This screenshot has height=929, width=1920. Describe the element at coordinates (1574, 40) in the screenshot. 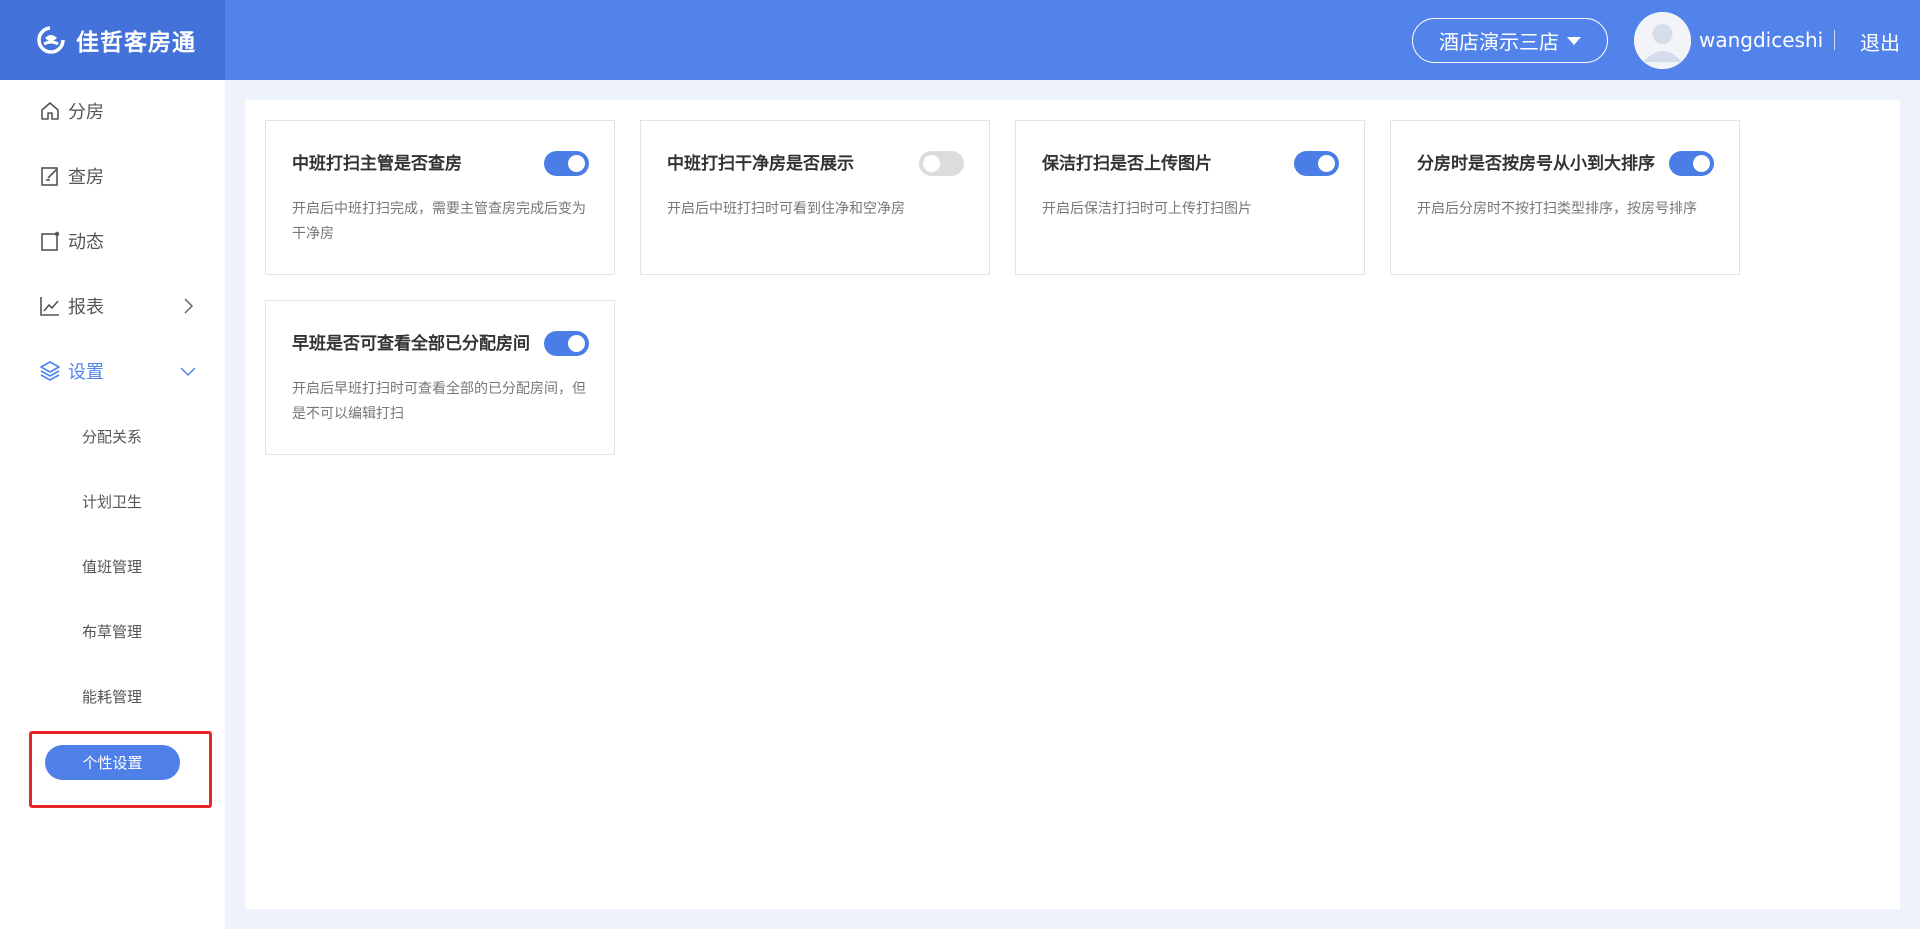

I see `caret-down-icon` at that location.